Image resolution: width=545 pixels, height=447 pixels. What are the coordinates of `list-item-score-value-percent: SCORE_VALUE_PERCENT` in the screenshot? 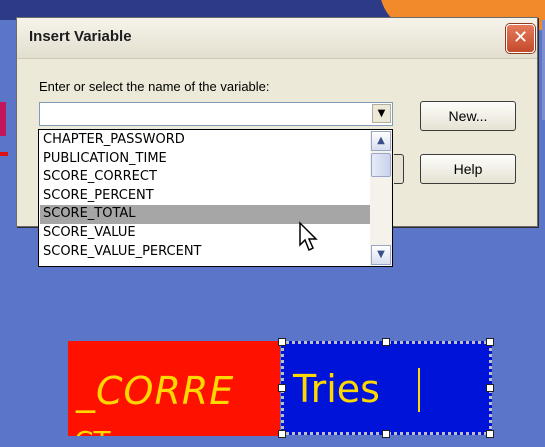 It's located at (205, 252).